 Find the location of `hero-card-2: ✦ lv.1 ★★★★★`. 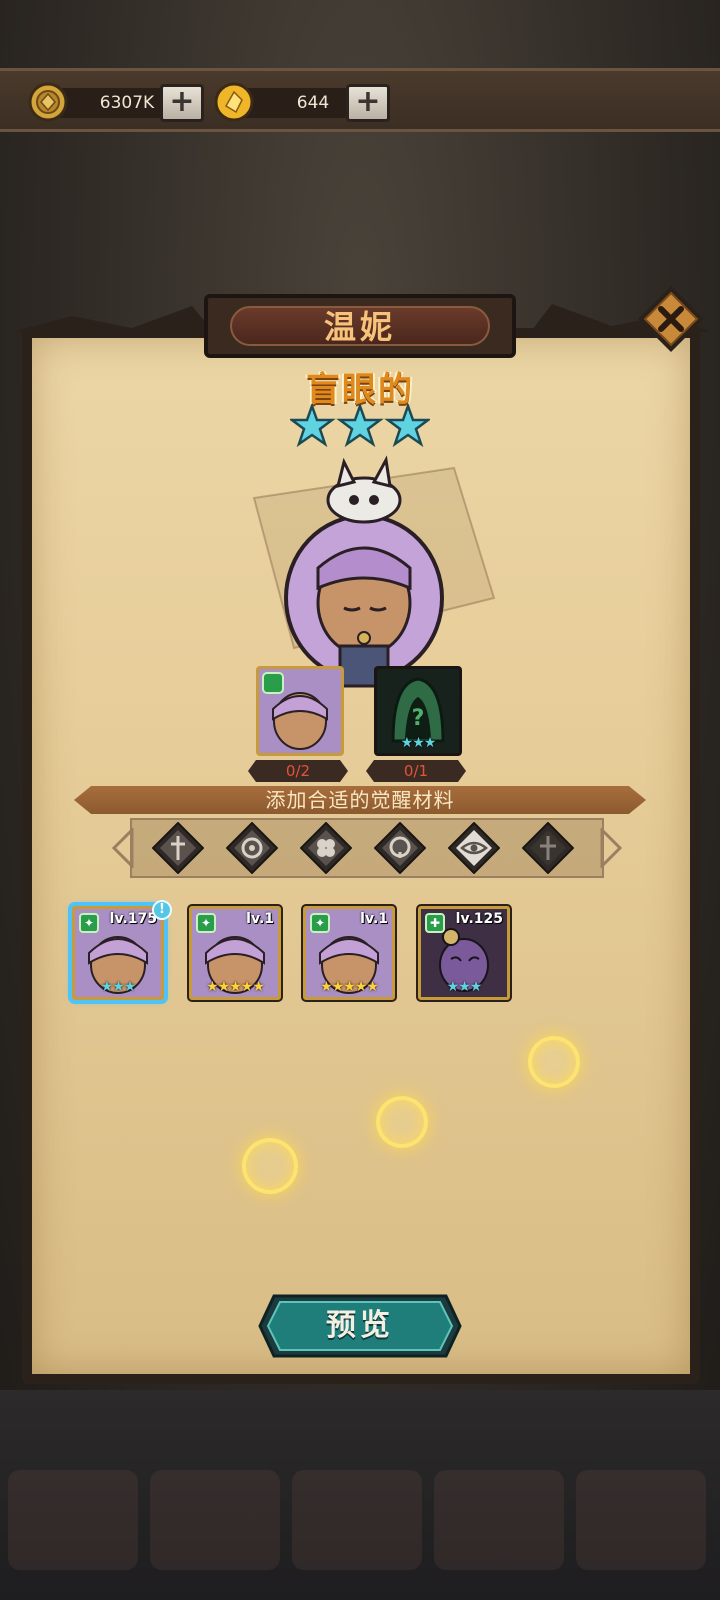

hero-card-2: ✦ lv.1 ★★★★★ is located at coordinates (235, 953).